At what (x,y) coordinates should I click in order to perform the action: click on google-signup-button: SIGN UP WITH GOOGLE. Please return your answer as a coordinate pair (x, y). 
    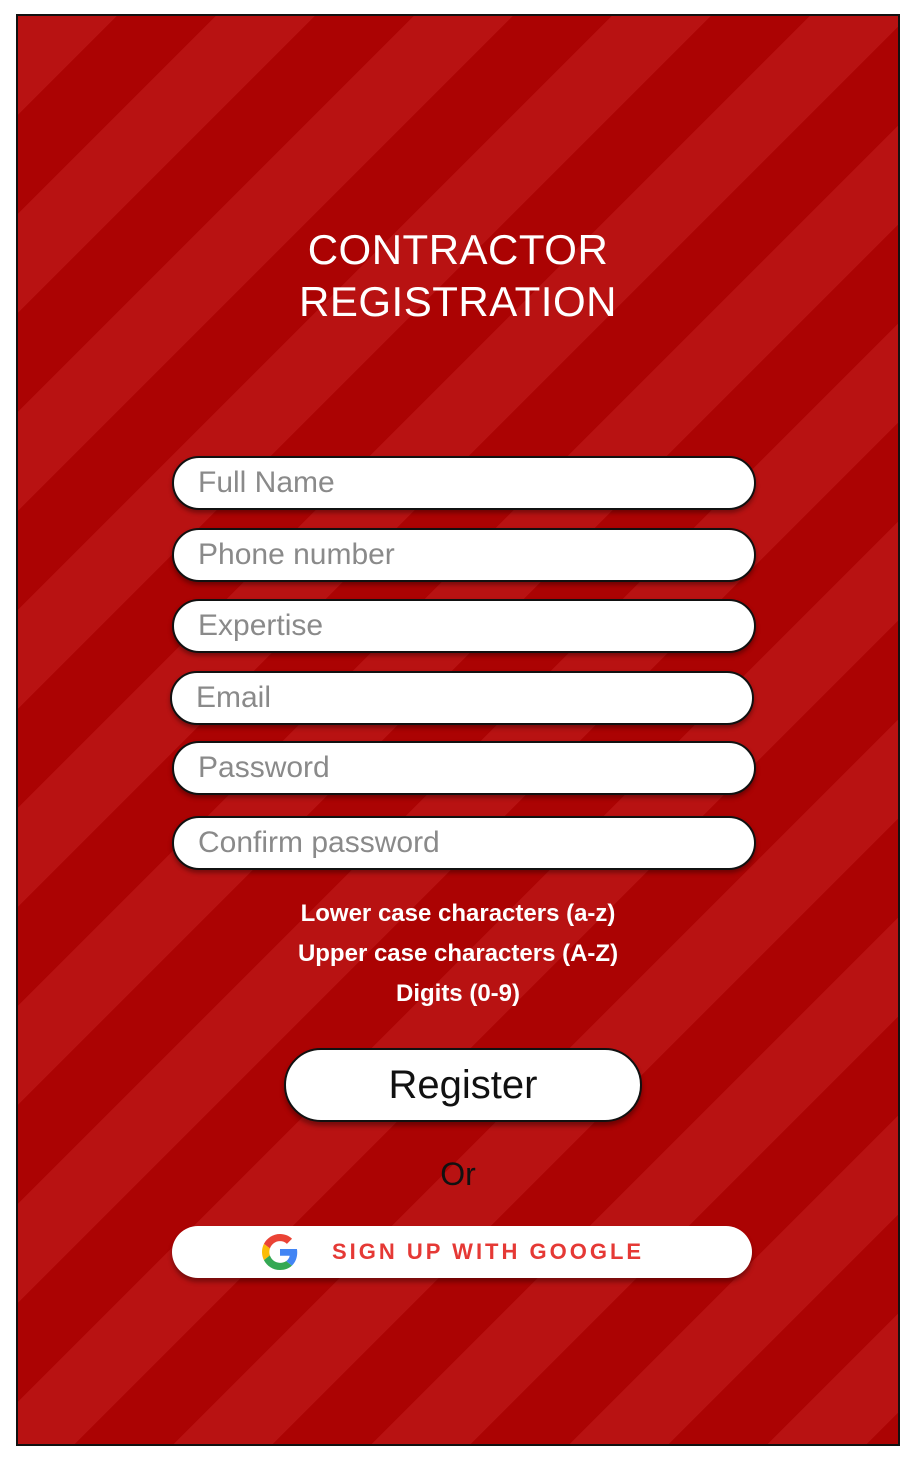
    Looking at the image, I should click on (462, 1252).